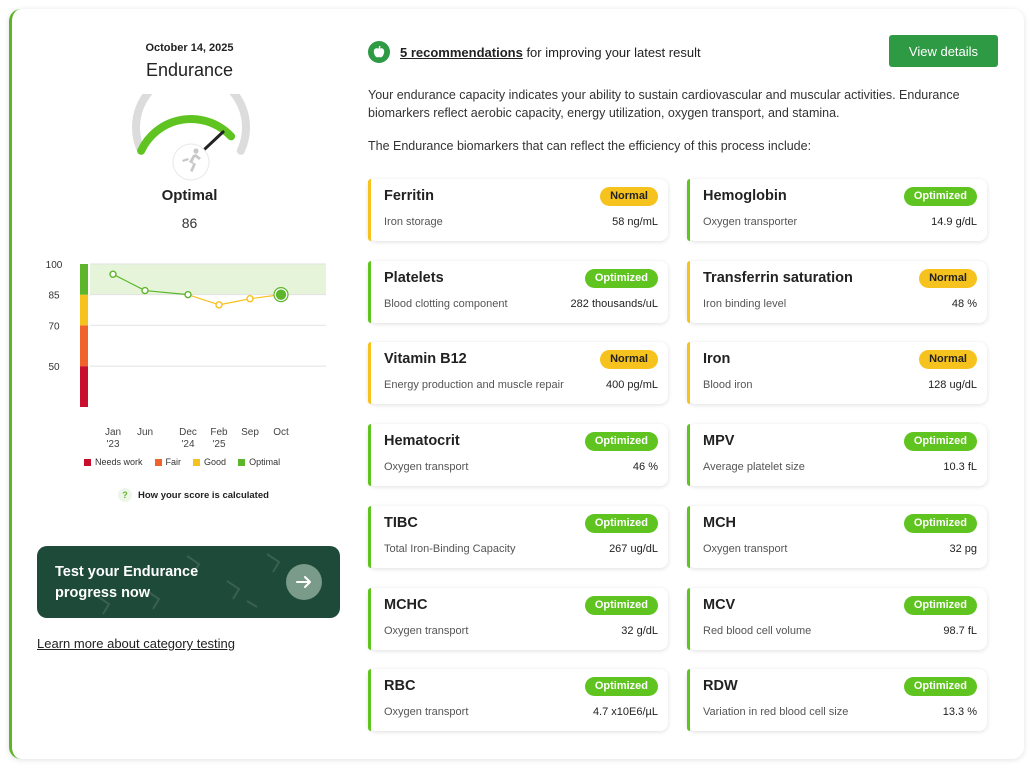  Describe the element at coordinates (281, 432) in the screenshot. I see `x-tick-label: Oct` at that location.